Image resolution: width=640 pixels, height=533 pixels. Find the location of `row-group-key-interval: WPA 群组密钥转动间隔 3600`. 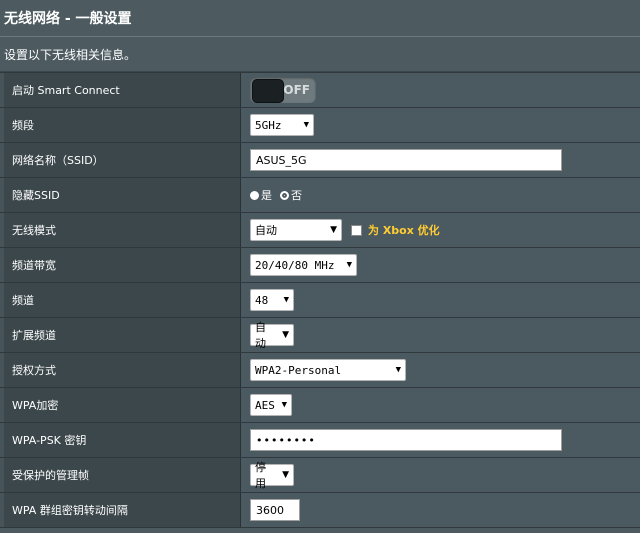

row-group-key-interval: WPA 群组密钥转动间隔 3600 is located at coordinates (320, 510).